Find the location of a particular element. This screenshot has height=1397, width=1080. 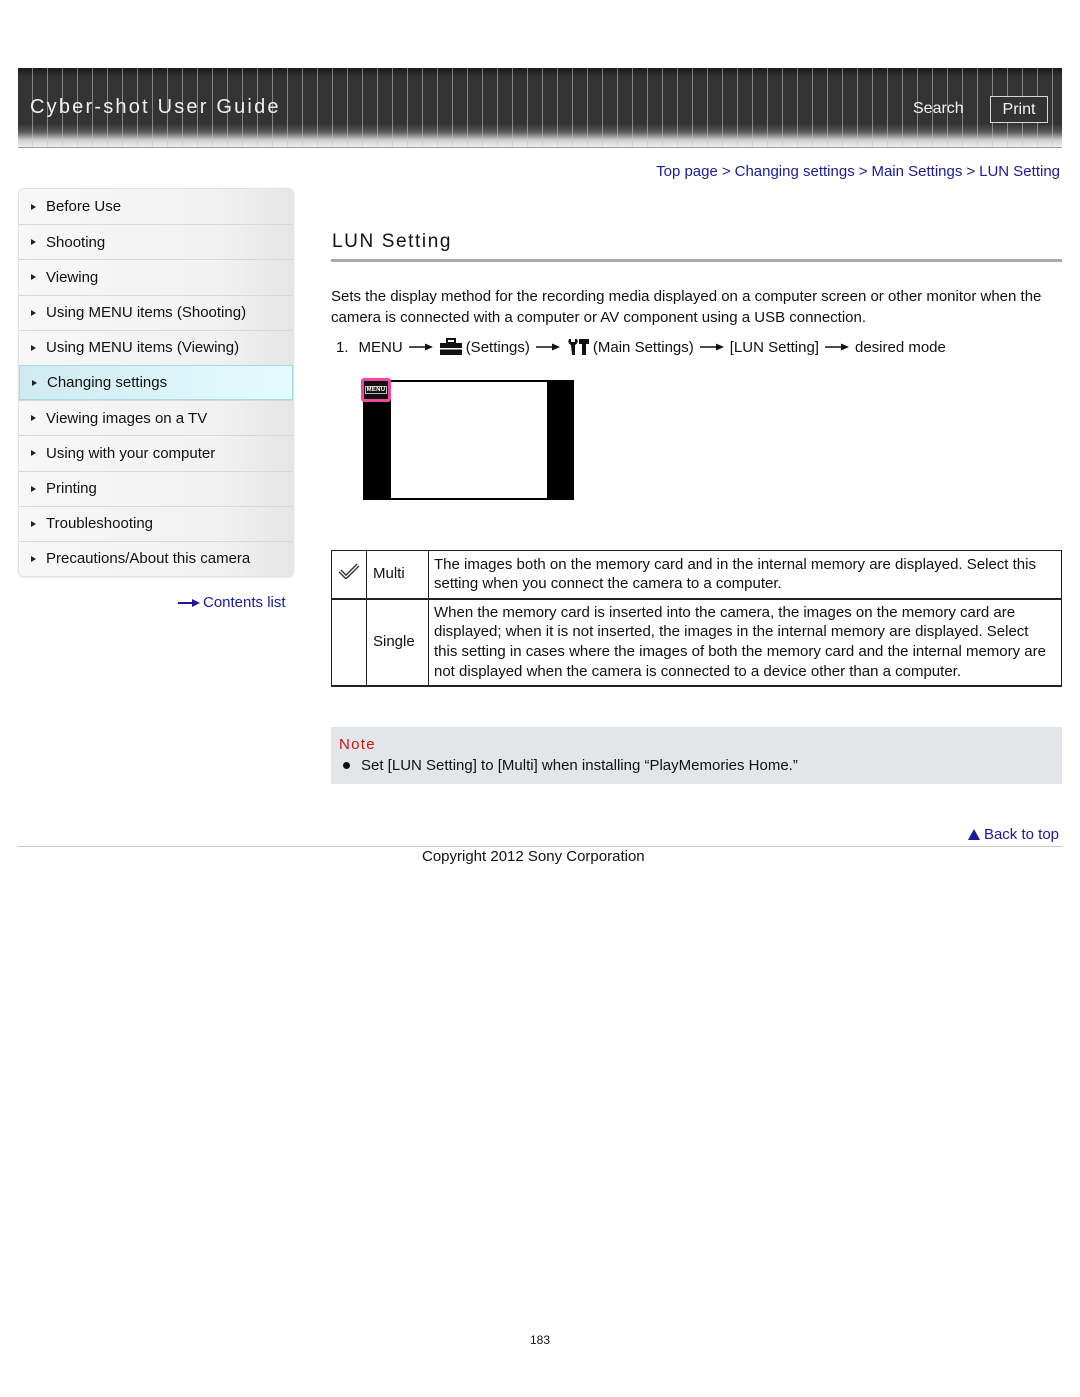

note-title: Note is located at coordinates (357, 744).